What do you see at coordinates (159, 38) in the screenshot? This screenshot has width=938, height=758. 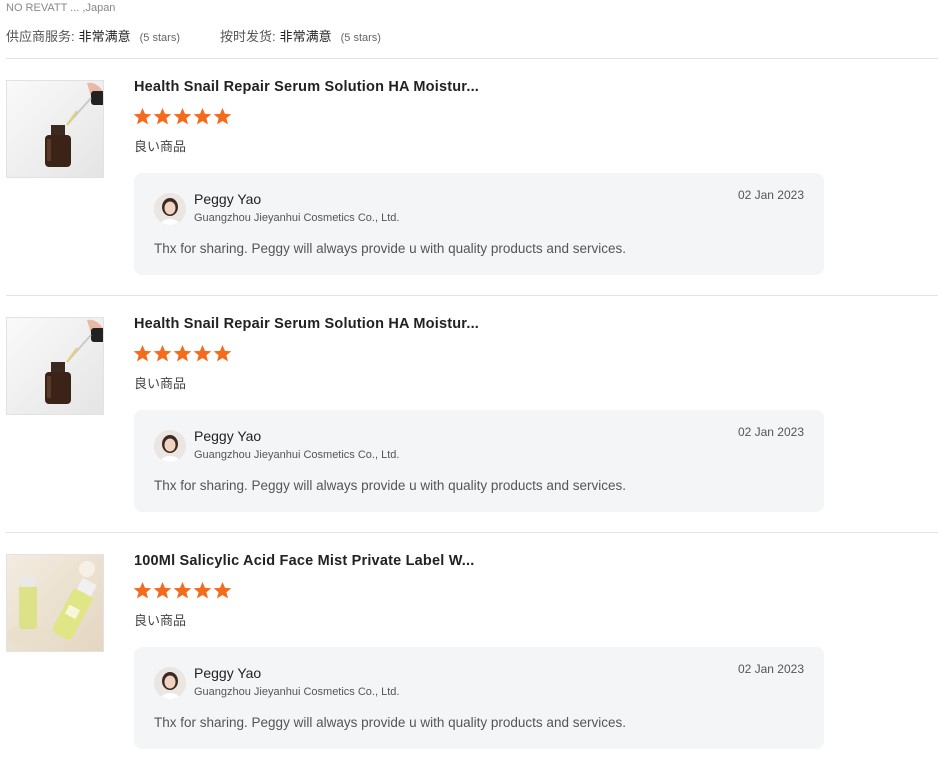 I see `supplier-service-stars: (5 stars)` at bounding box center [159, 38].